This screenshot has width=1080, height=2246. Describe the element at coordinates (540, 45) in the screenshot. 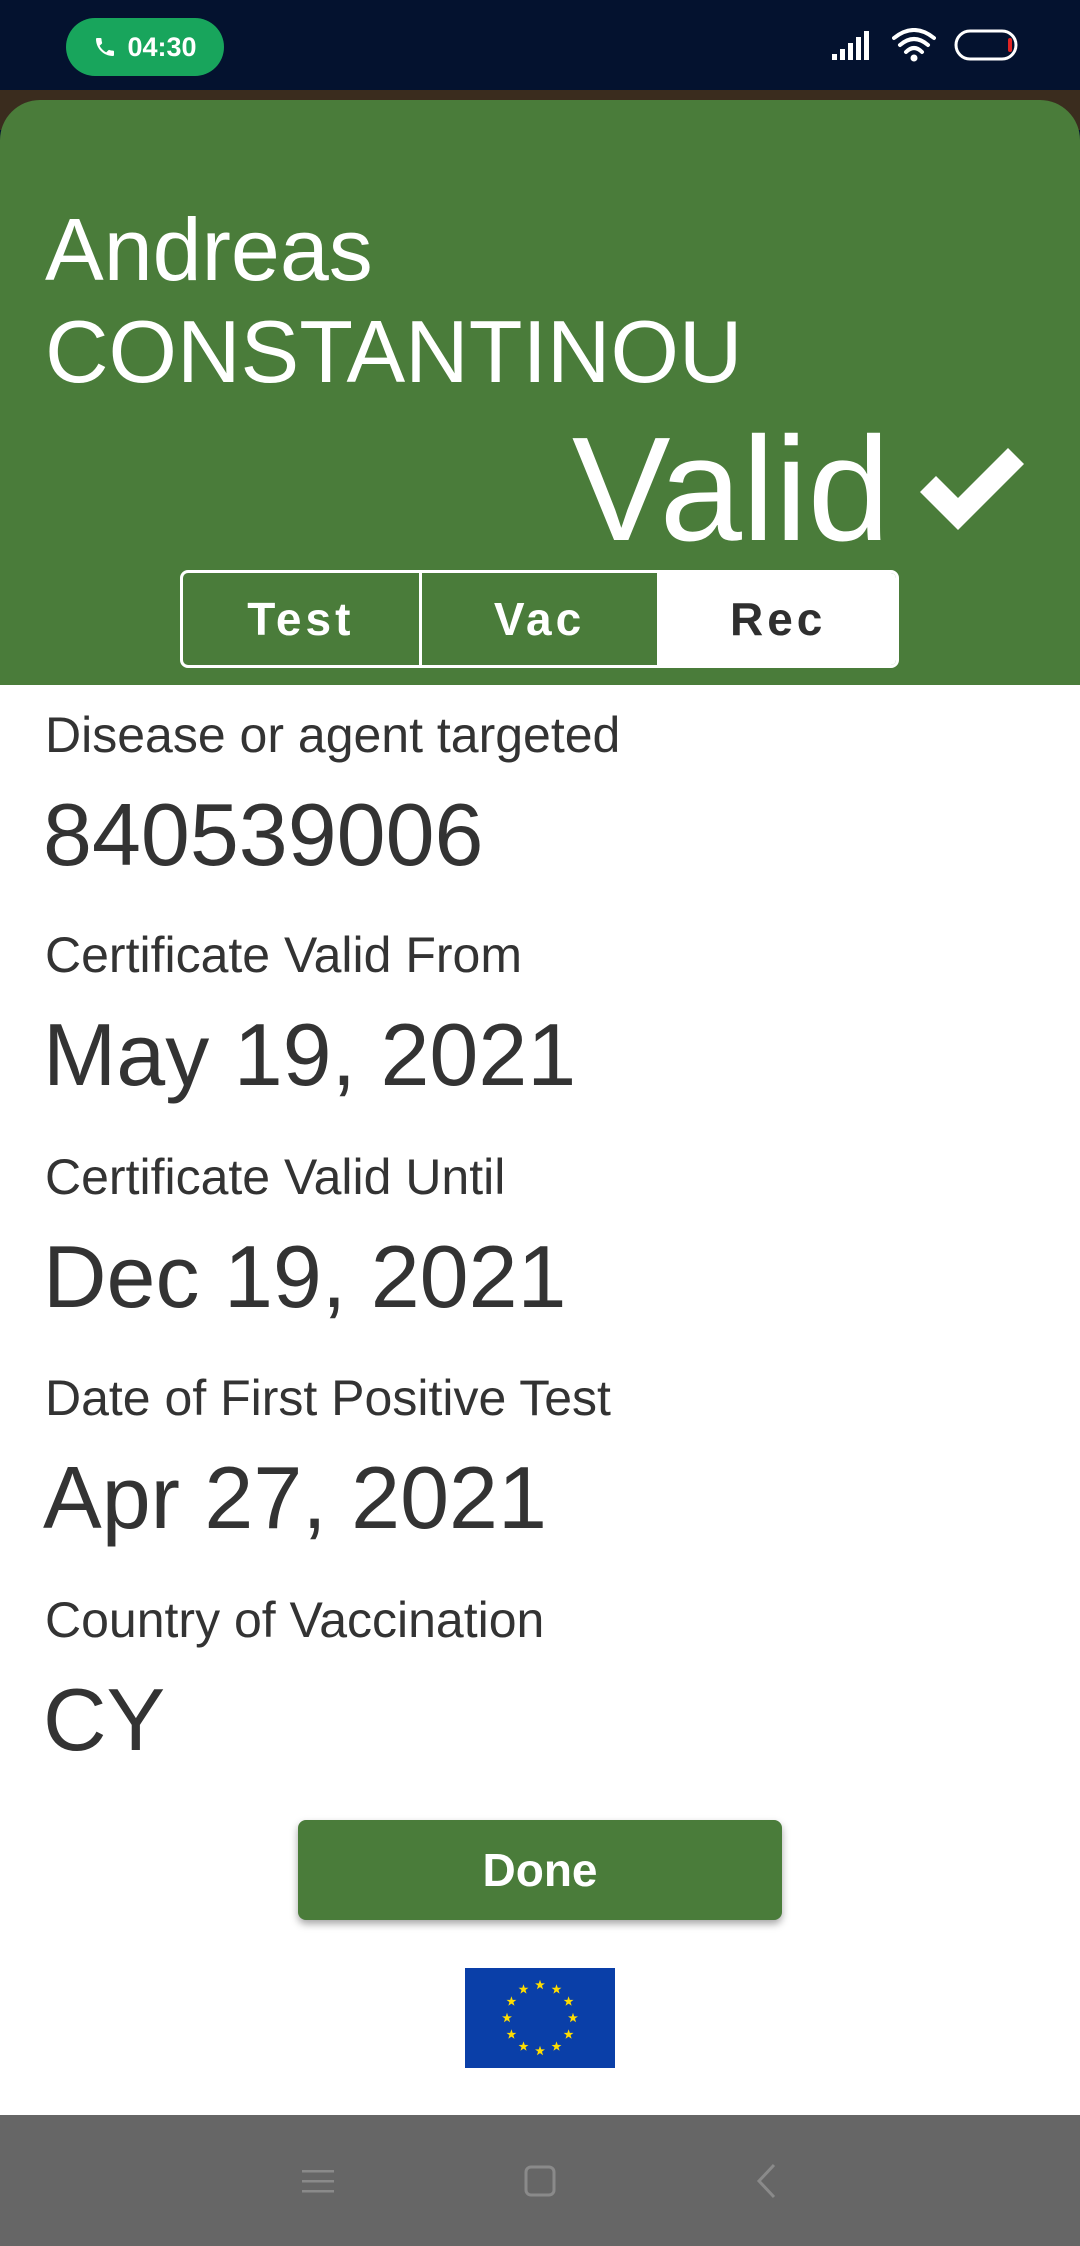

I see `status-bar: 04:30` at that location.